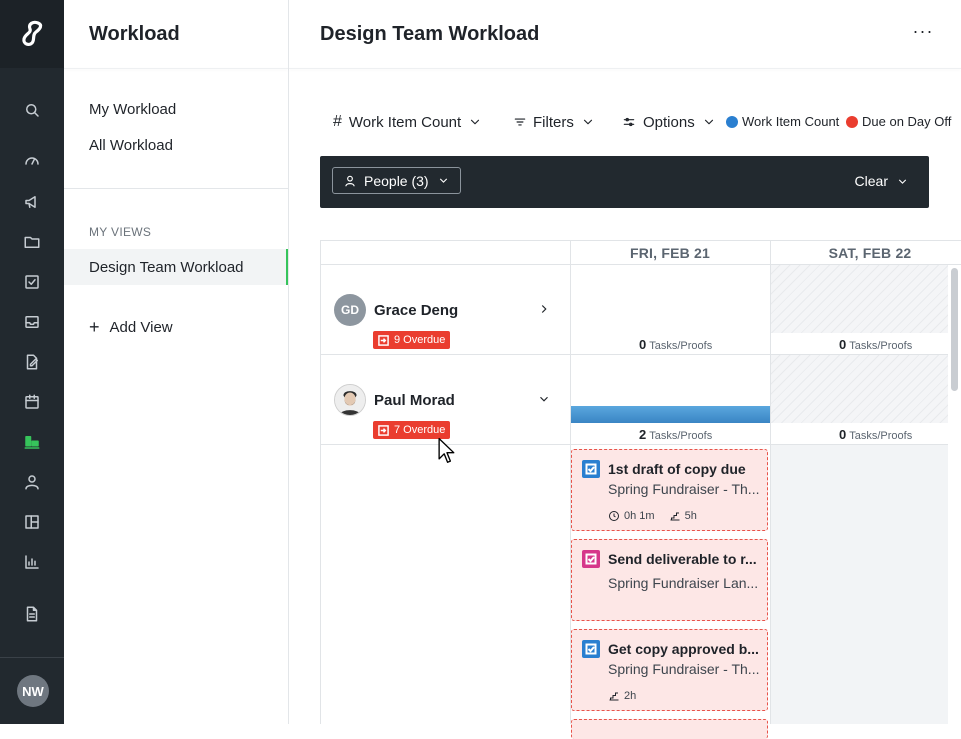  What do you see at coordinates (405, 122) in the screenshot?
I see `metric-label: Work Item Count` at bounding box center [405, 122].